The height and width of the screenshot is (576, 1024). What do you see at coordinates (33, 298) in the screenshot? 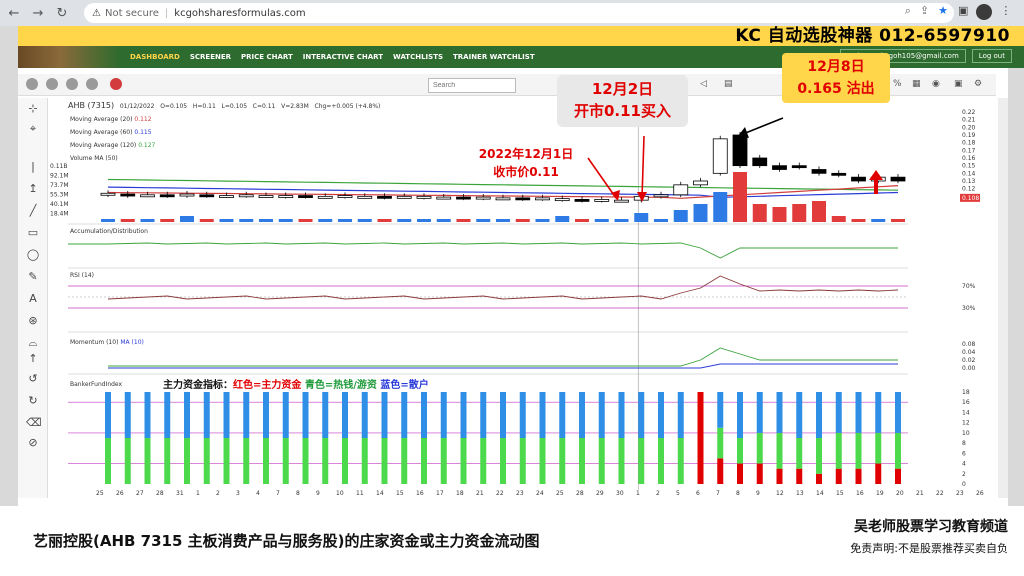
I see `text-tool-icon: A` at bounding box center [33, 298].